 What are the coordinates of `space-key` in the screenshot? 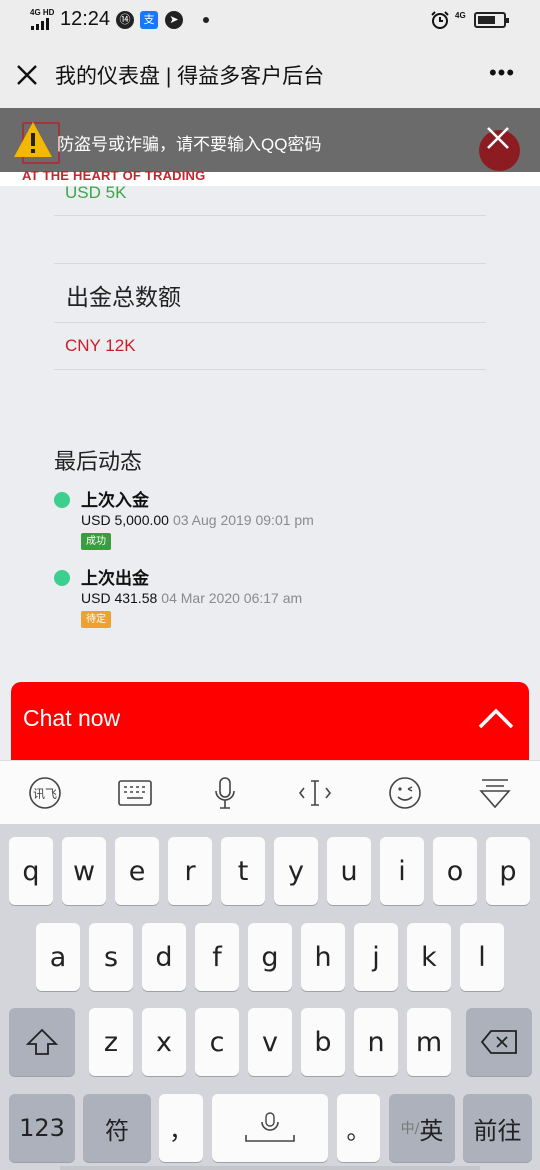 It's located at (270, 1128).